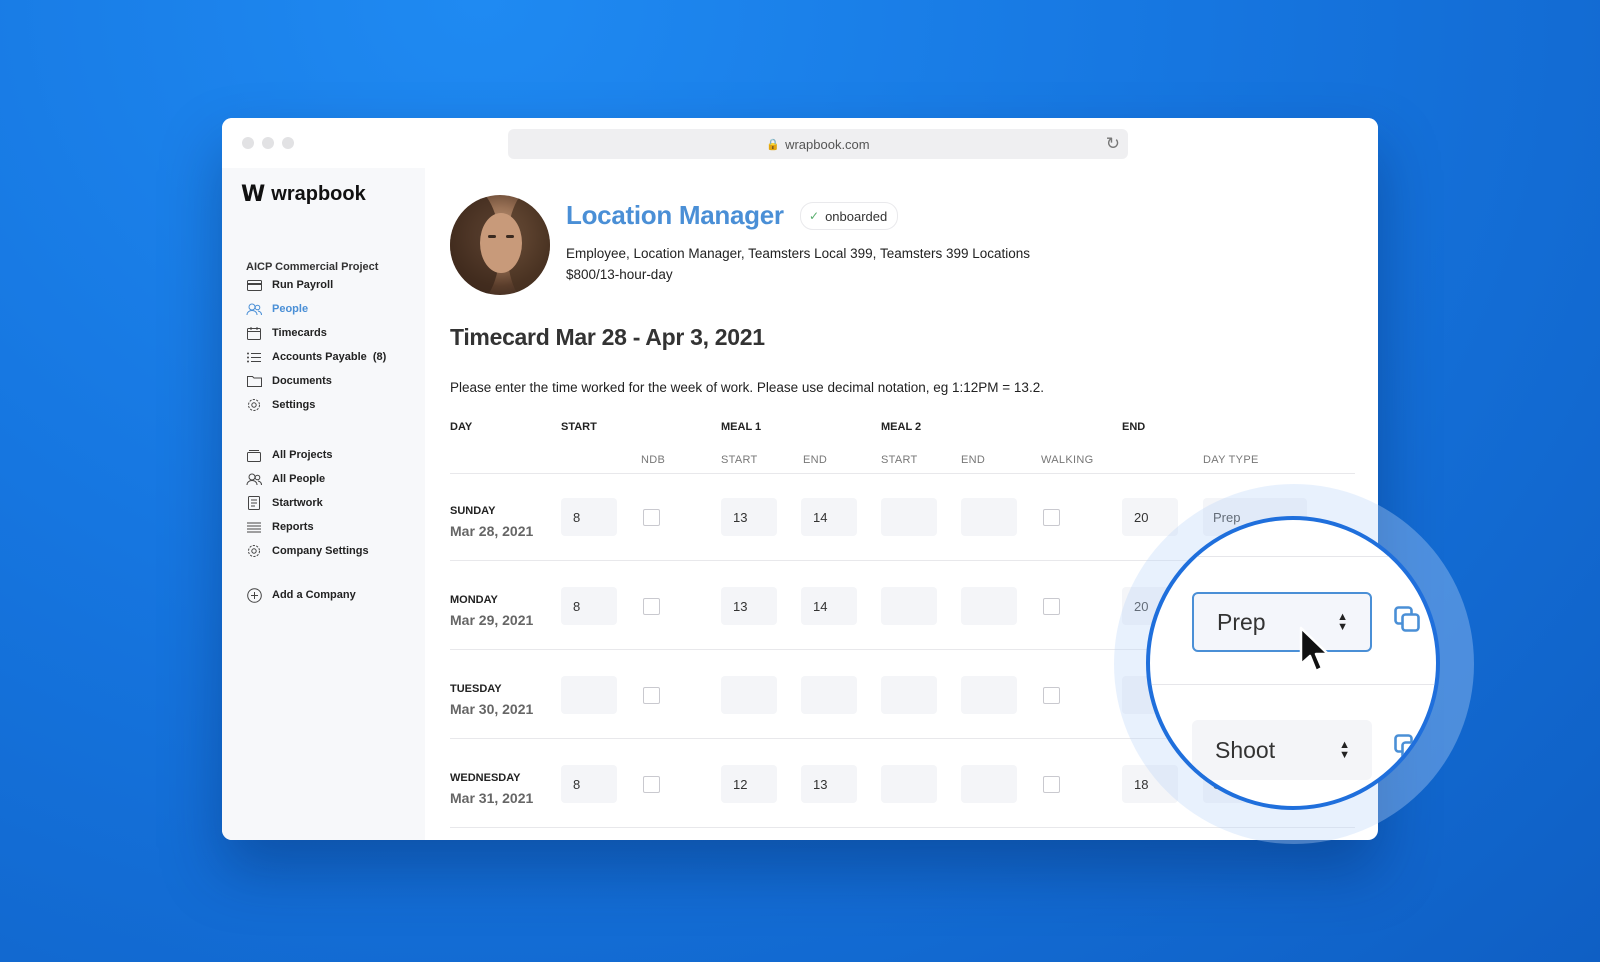  What do you see at coordinates (254, 595) in the screenshot?
I see `plus-circle-icon` at bounding box center [254, 595].